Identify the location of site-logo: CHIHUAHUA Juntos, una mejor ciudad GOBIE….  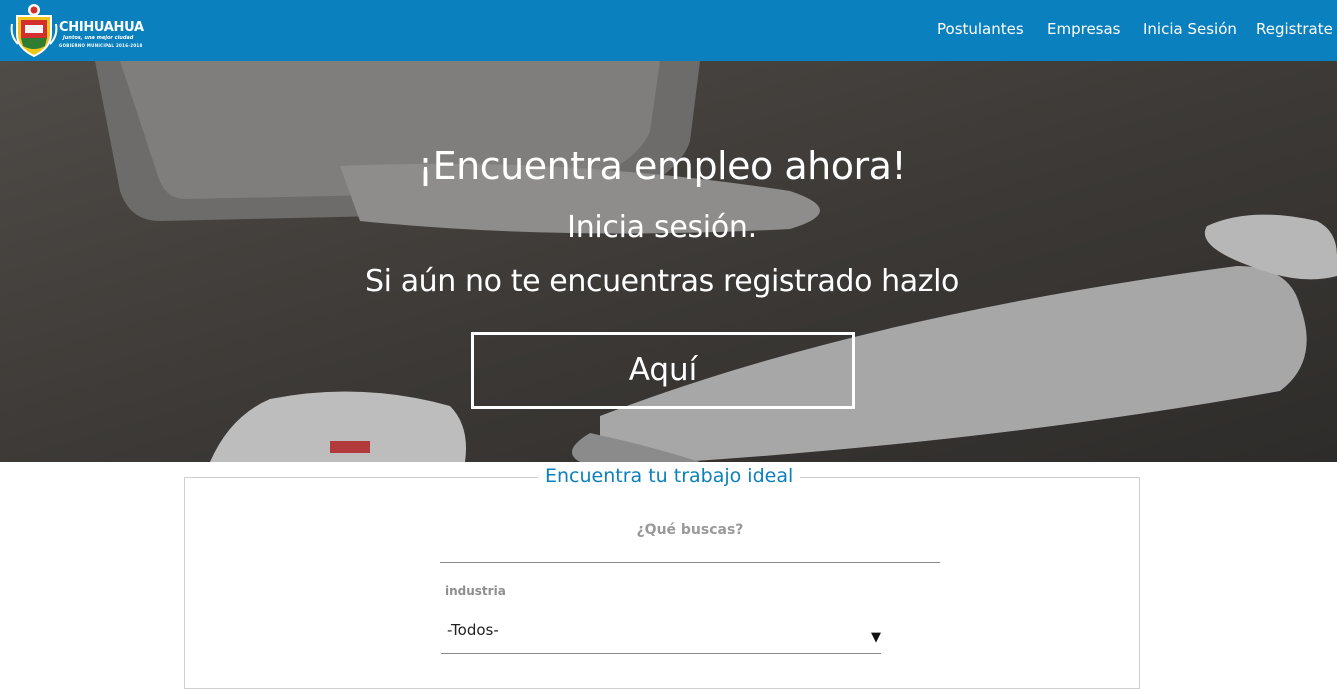
(82, 30).